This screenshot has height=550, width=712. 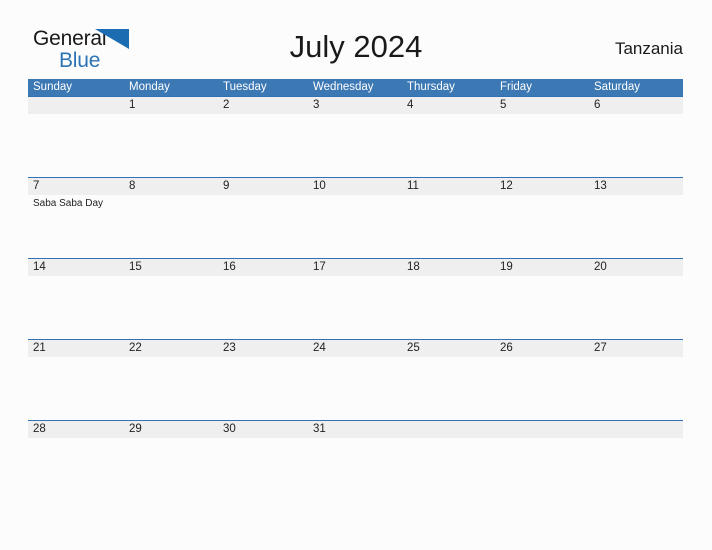 I want to click on calendar-day-cell: 16, so click(x=263, y=298).